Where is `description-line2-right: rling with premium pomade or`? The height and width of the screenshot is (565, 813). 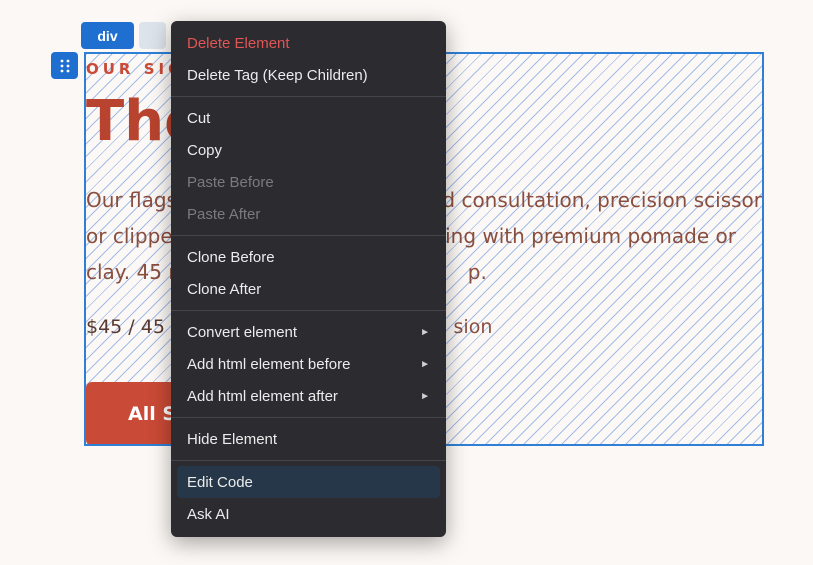 description-line2-right: rling with premium pomade or is located at coordinates (583, 236).